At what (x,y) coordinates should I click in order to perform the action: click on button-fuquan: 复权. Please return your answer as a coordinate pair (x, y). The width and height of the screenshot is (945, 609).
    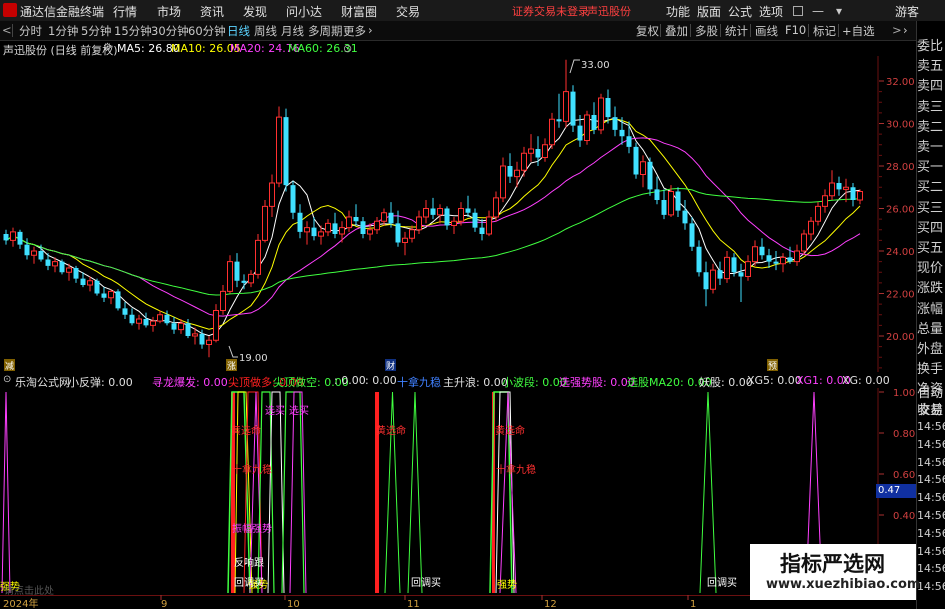
    Looking at the image, I should click on (647, 31).